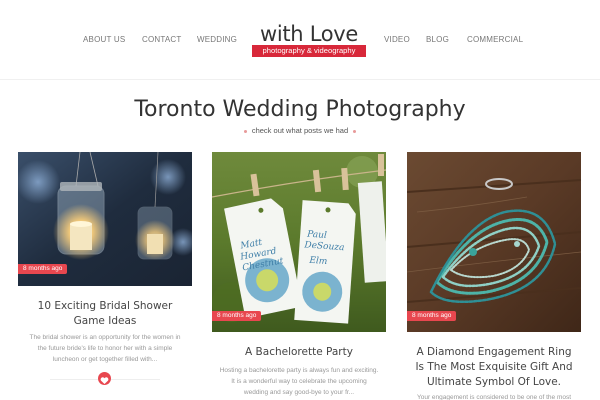  Describe the element at coordinates (495, 39) in the screenshot. I see `nav-commercial: COMMERCIAL` at that location.